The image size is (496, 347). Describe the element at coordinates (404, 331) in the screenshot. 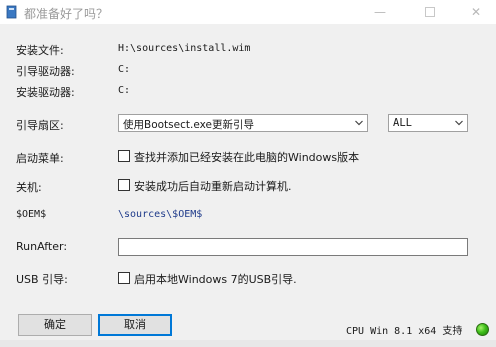

I see `cpu-support-status: CPU Win 8.1 x64 支持` at that location.